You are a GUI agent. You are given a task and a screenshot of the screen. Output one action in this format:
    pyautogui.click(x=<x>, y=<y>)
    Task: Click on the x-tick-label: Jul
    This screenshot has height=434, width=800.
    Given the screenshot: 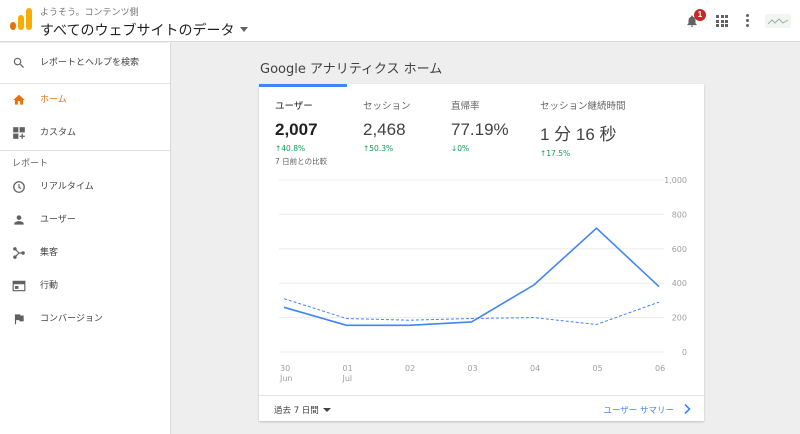 What is the action you would take?
    pyautogui.click(x=347, y=378)
    